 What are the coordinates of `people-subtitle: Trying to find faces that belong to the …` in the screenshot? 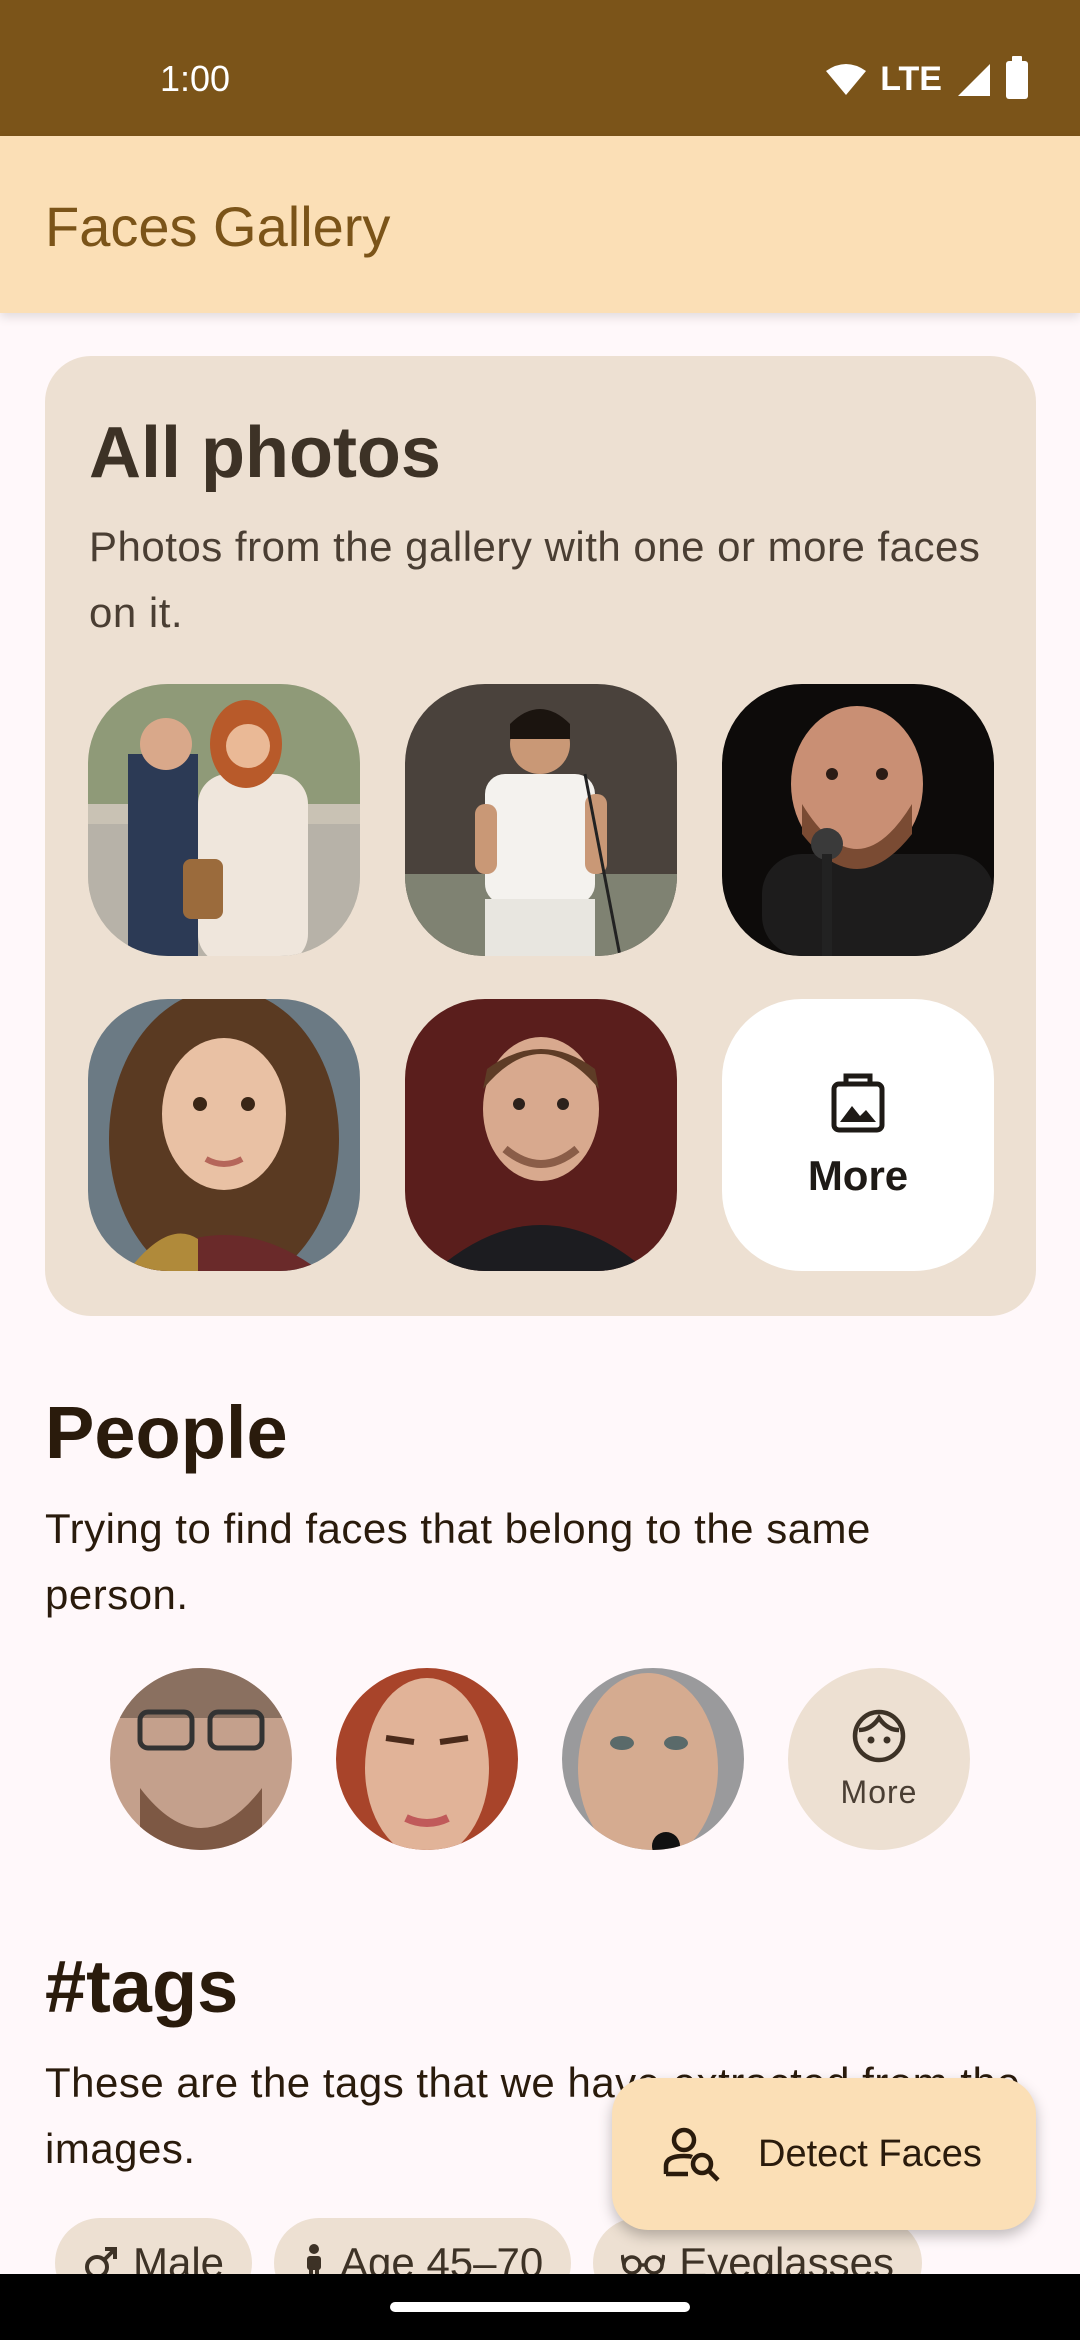 It's located at (458, 1561).